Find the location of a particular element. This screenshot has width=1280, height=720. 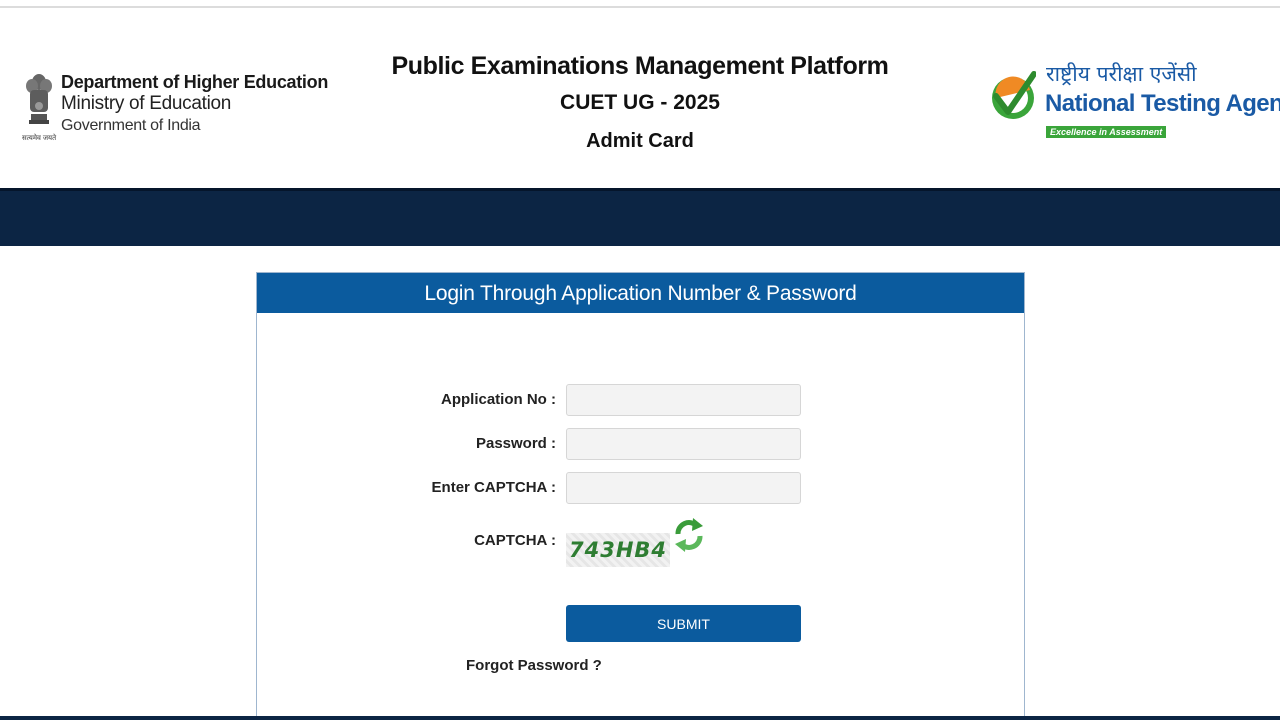

application-no-label: Application No : is located at coordinates (498, 399).